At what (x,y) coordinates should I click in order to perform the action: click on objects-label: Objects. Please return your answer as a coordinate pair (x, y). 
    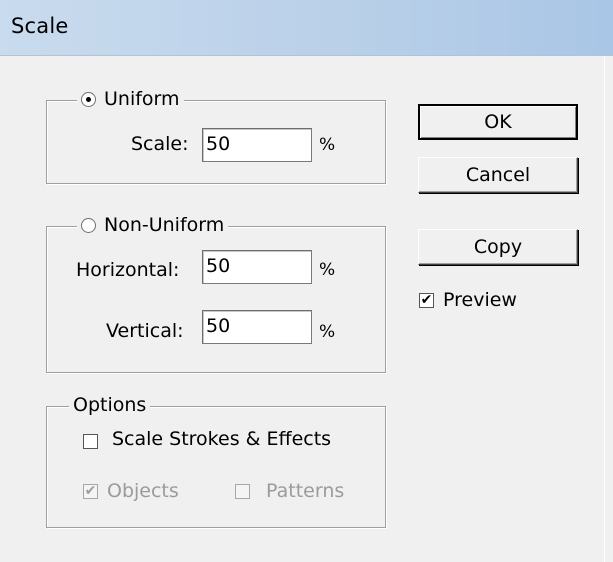
    Looking at the image, I should click on (143, 491).